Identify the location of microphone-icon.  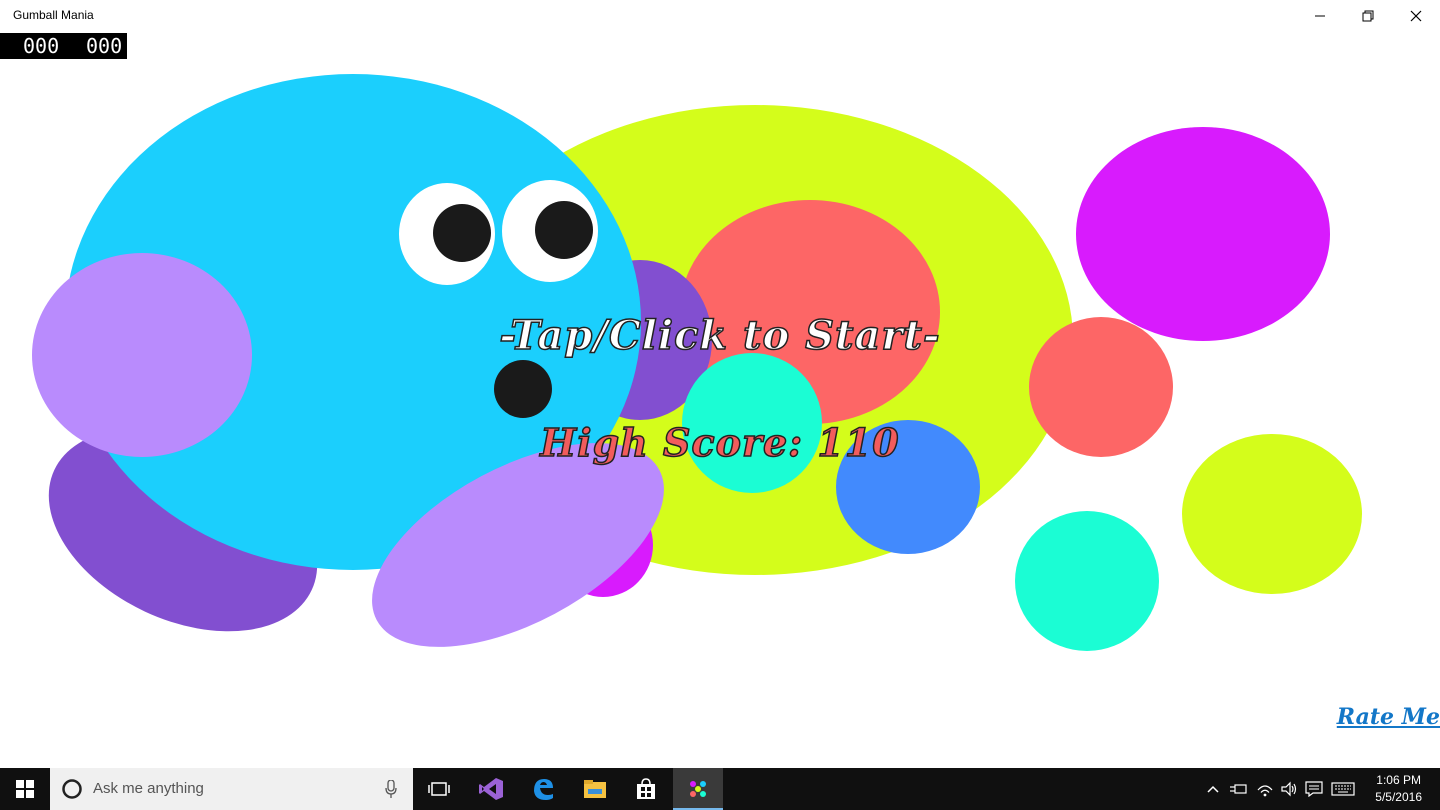
(391, 789).